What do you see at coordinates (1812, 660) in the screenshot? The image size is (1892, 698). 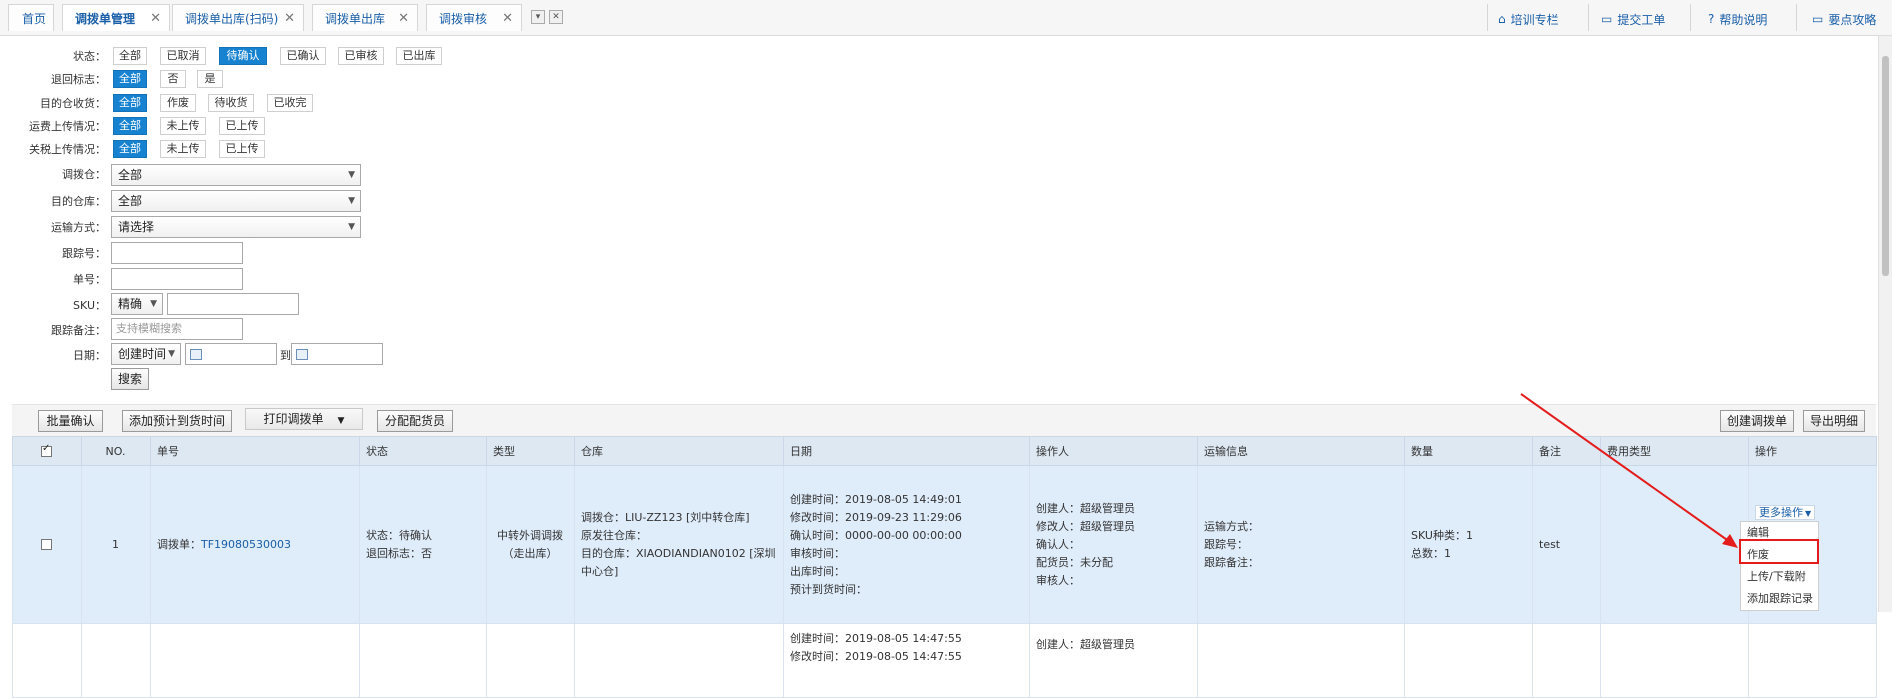 I see `action-cell` at bounding box center [1812, 660].